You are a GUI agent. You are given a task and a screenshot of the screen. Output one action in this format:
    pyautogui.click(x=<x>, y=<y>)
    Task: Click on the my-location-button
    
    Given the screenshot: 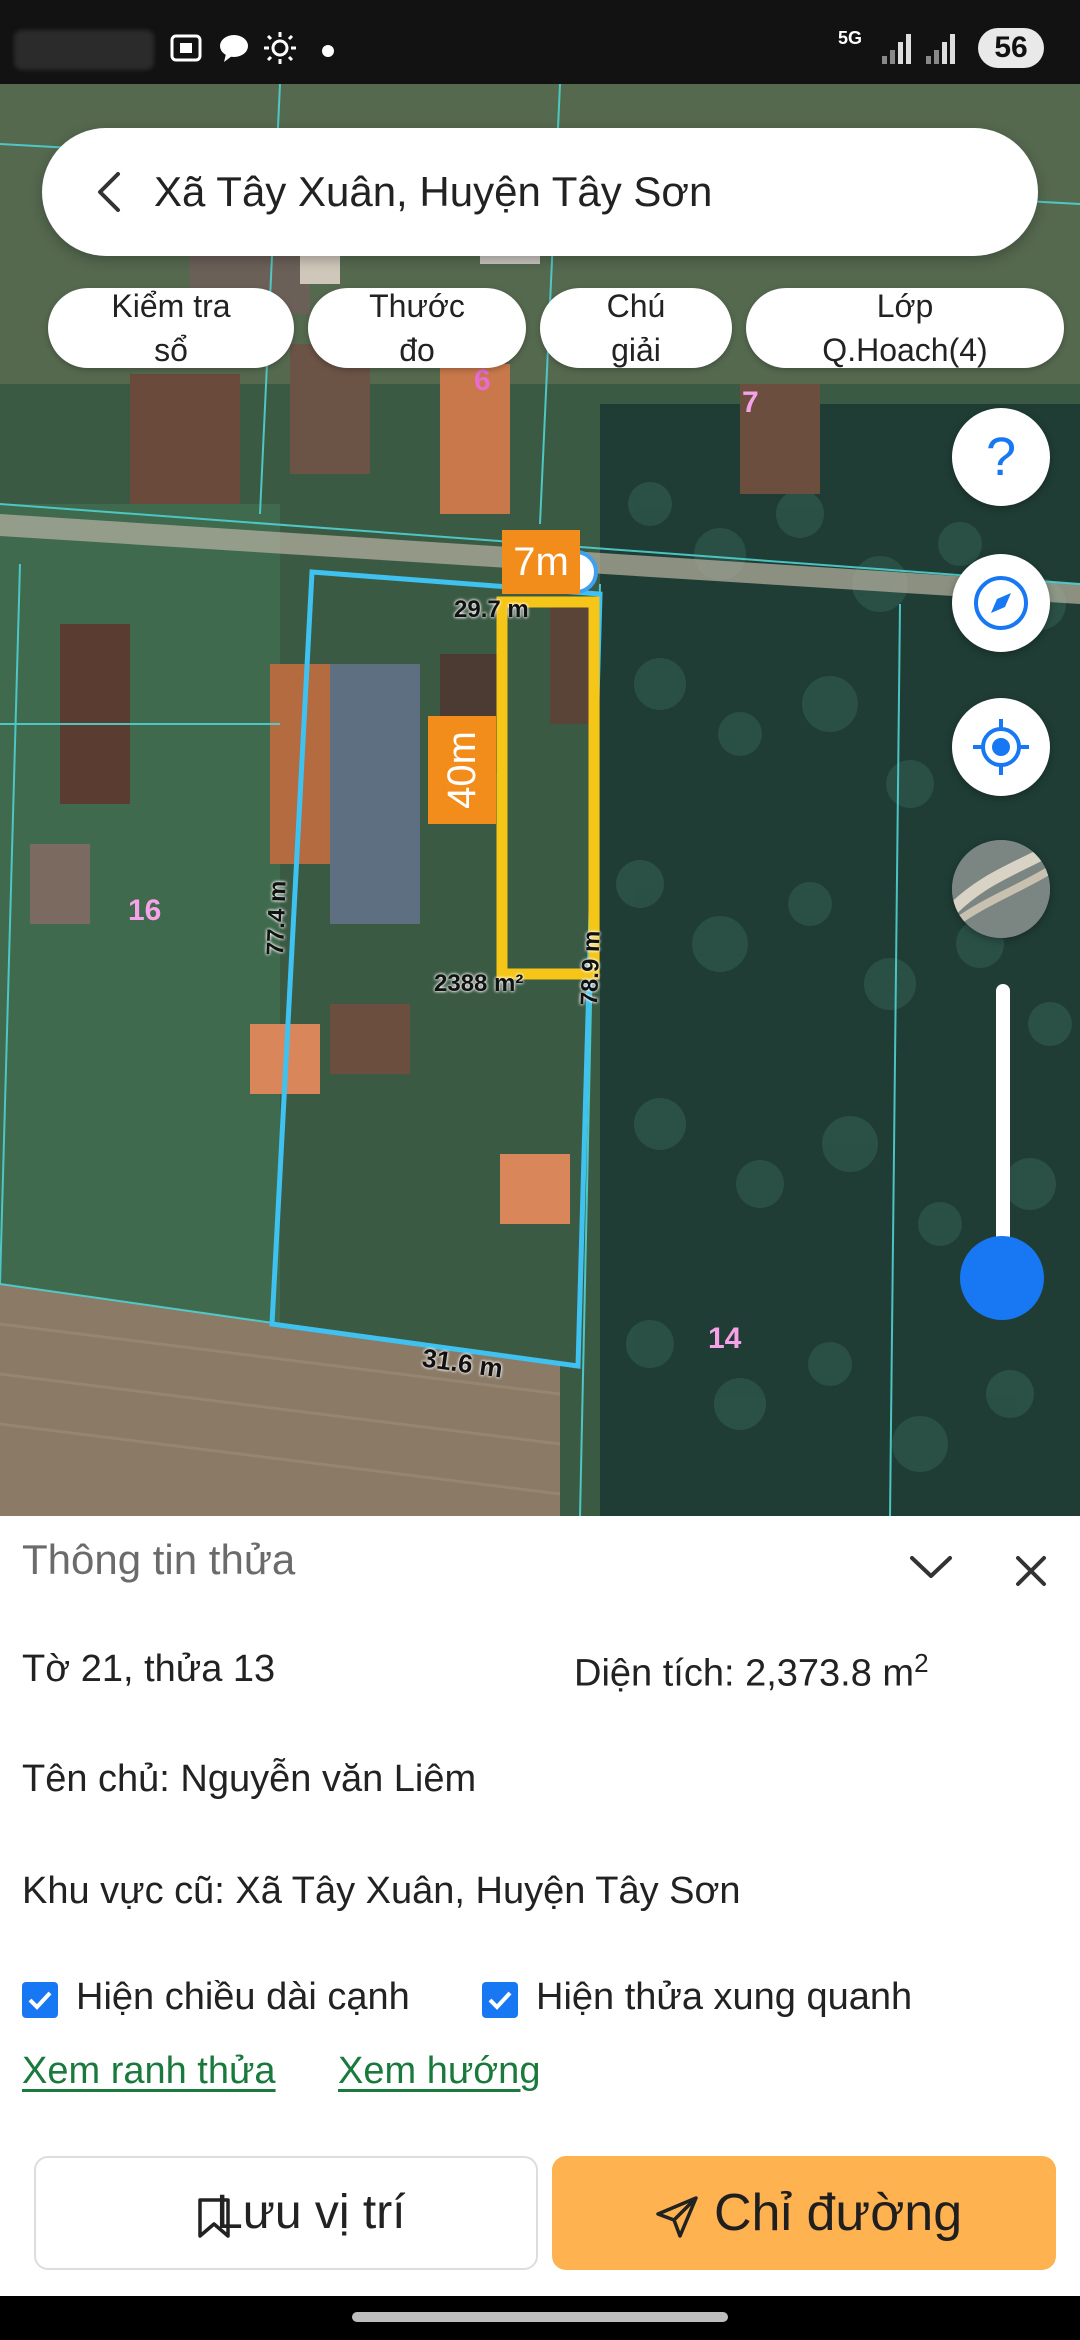 What is the action you would take?
    pyautogui.click(x=1001, y=747)
    